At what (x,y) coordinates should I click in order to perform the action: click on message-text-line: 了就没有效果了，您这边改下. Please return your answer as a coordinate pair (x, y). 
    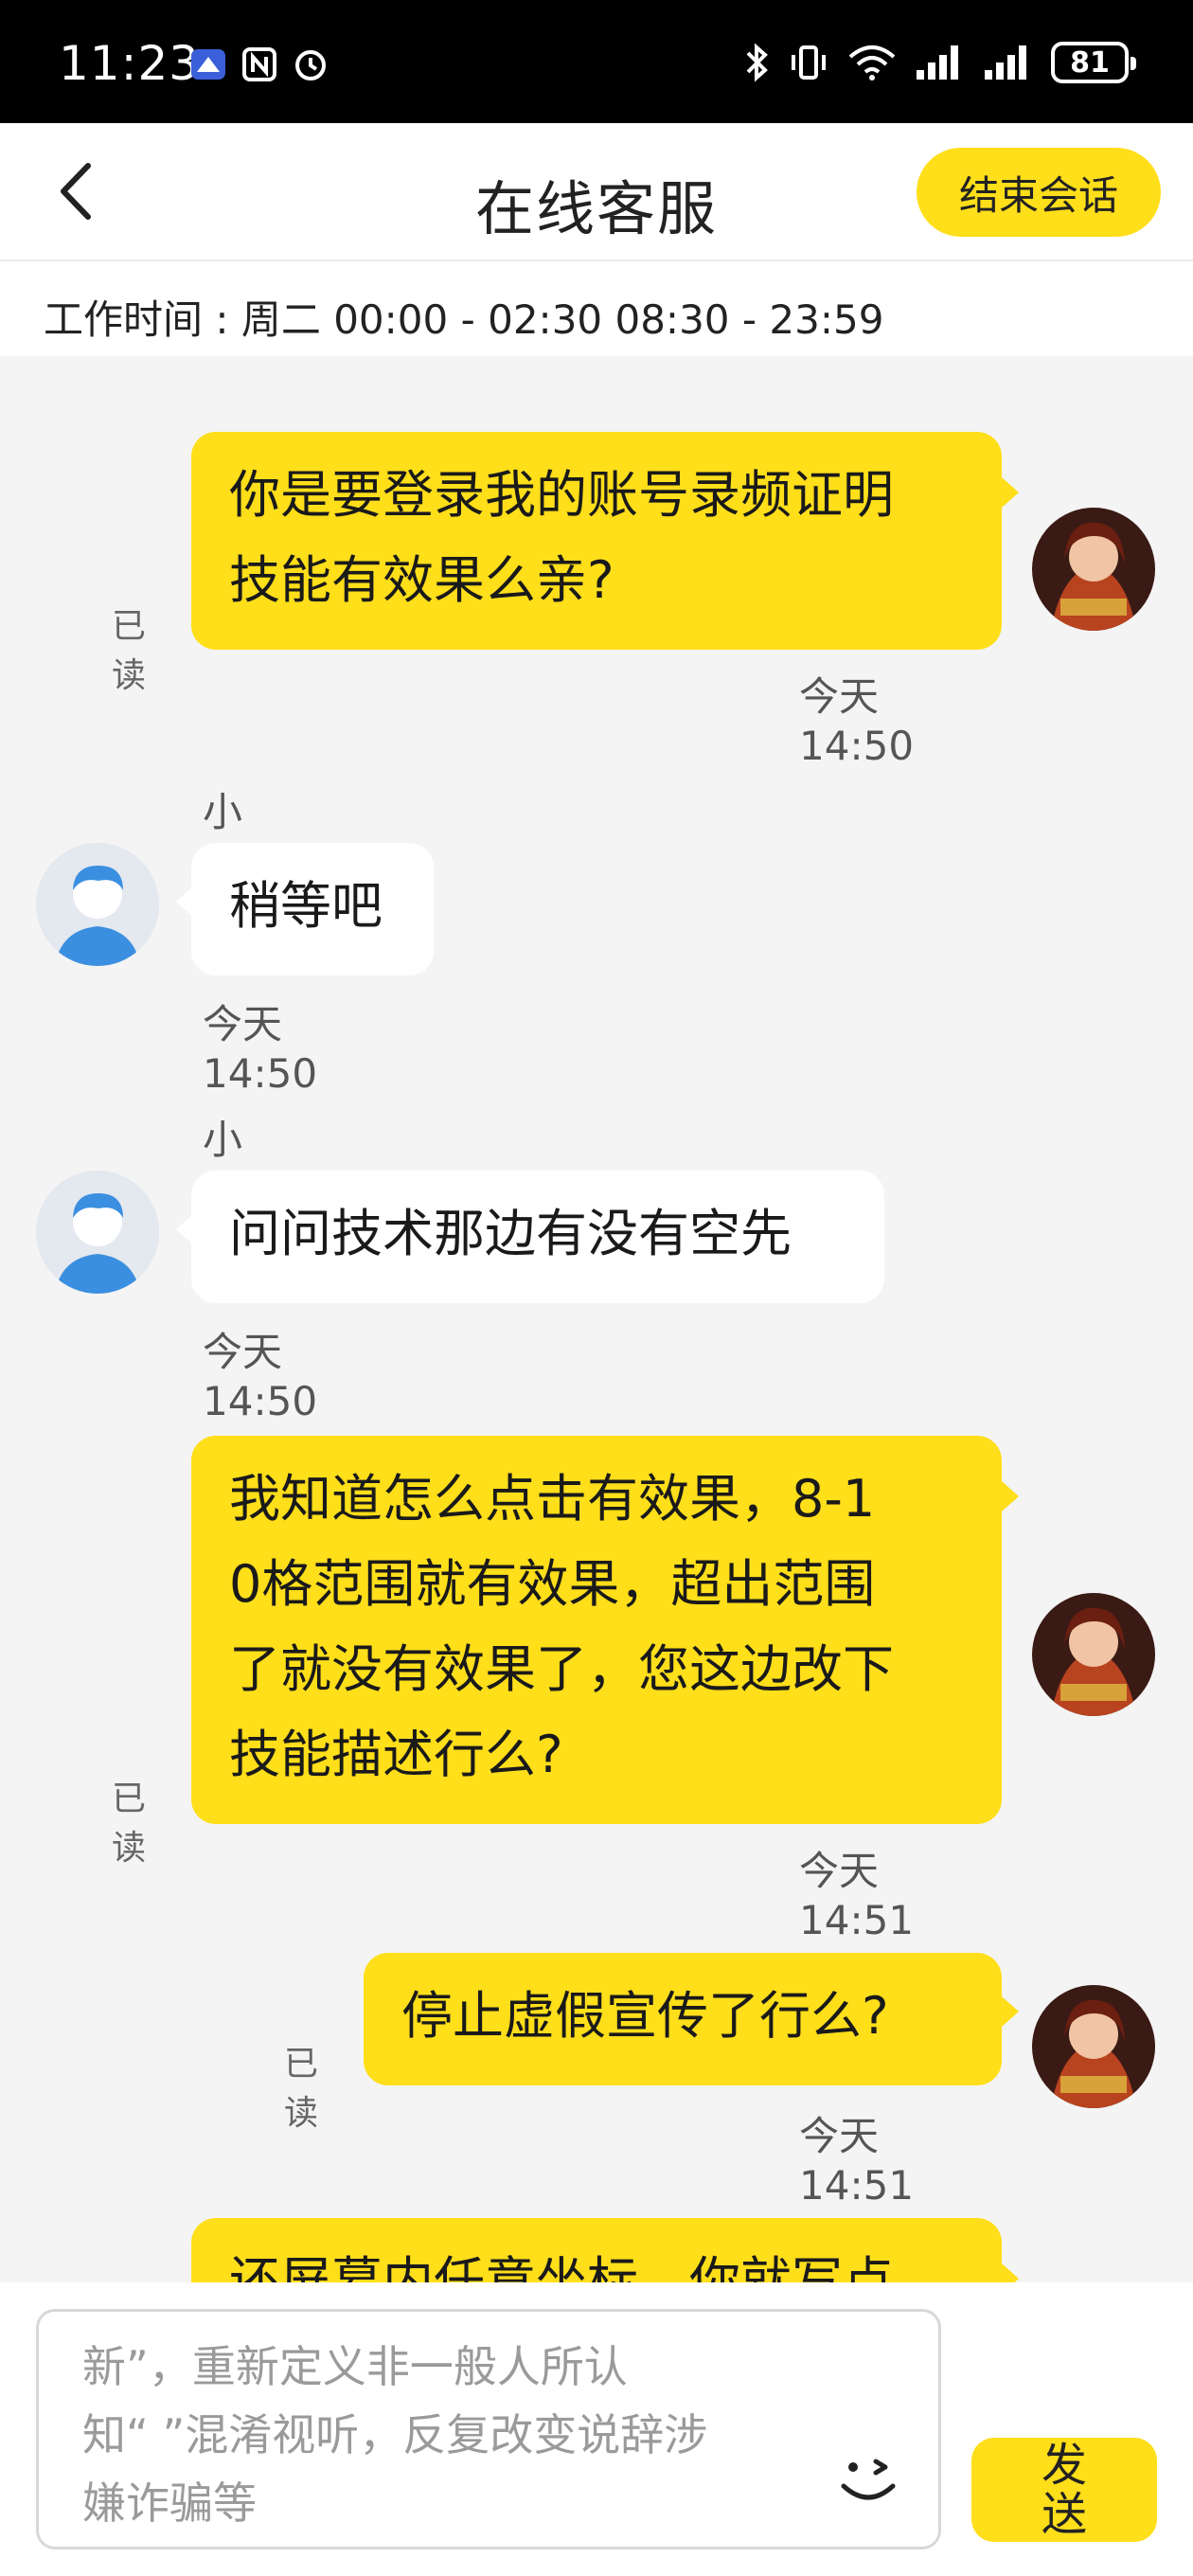
    Looking at the image, I should click on (561, 1669).